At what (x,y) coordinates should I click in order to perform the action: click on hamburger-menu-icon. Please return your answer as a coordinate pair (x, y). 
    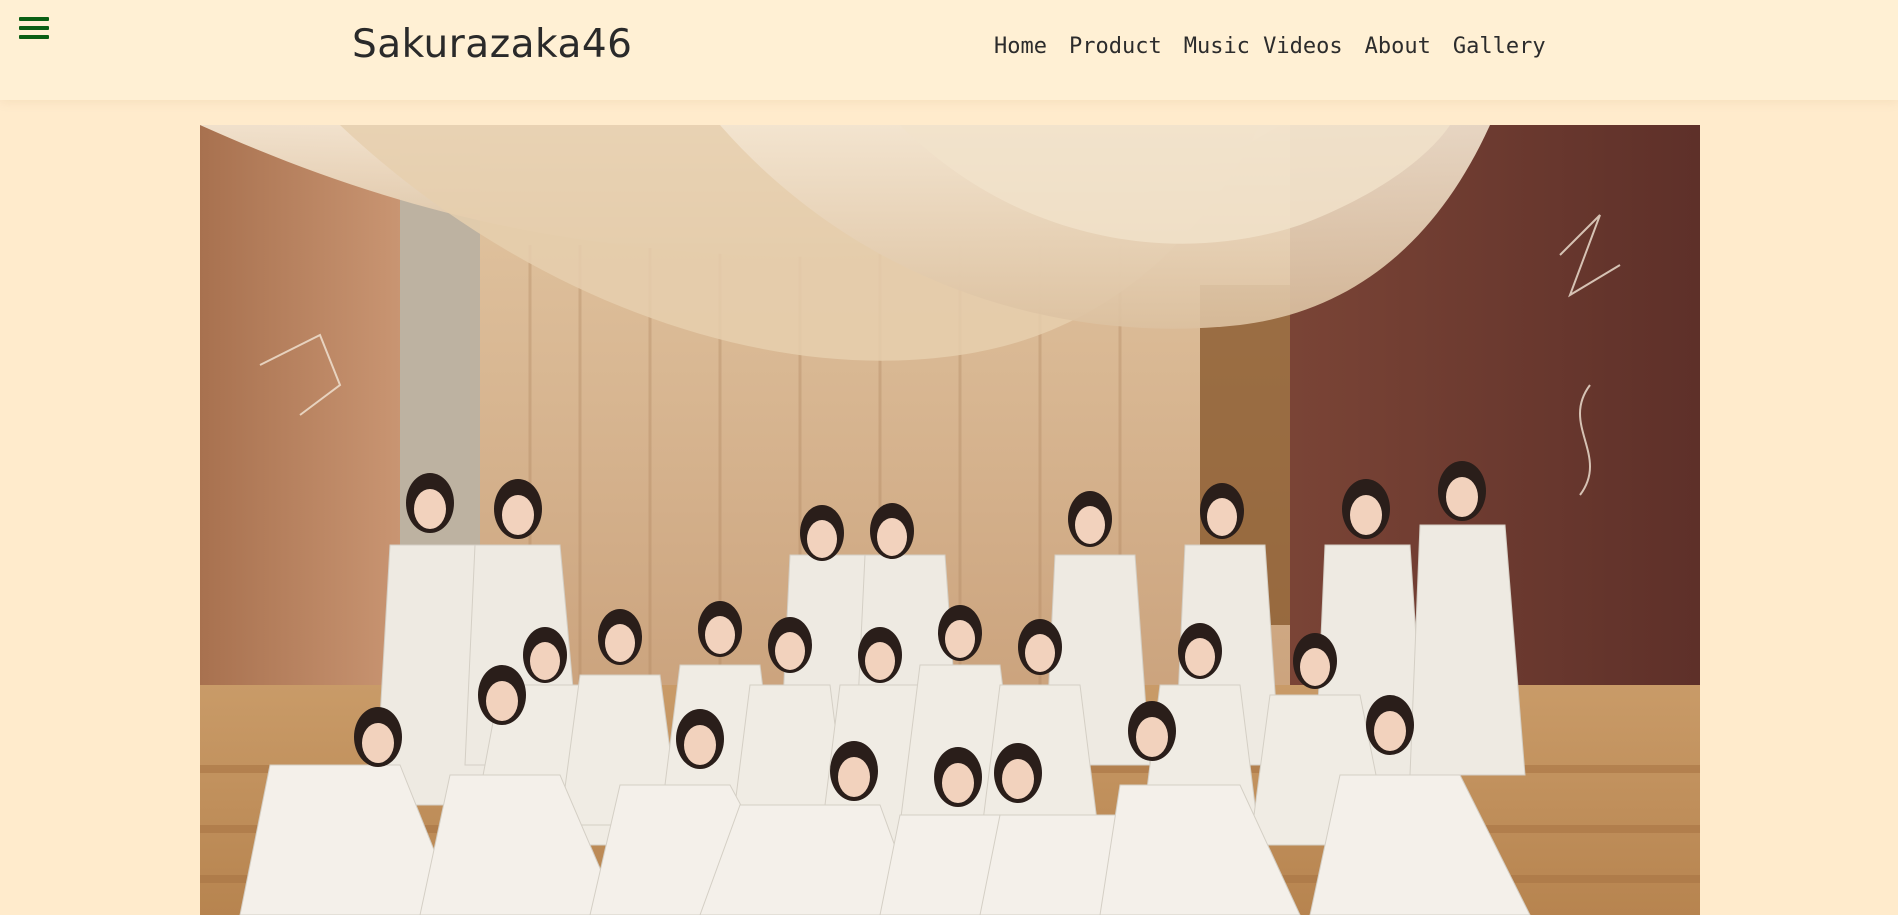
    Looking at the image, I should click on (34, 29).